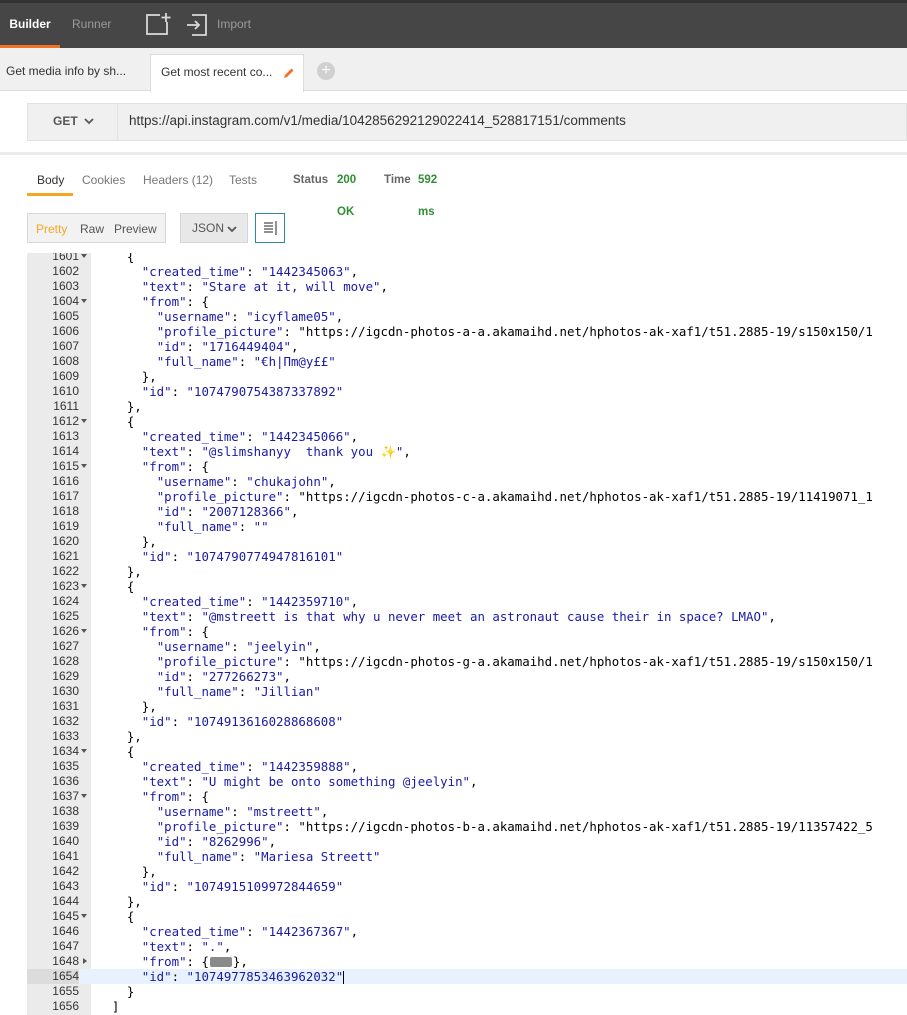 This screenshot has width=907, height=1015. Describe the element at coordinates (467, 451) in the screenshot. I see `code-line: 1614 "text": "@slimshanyy thank you ✨",` at that location.